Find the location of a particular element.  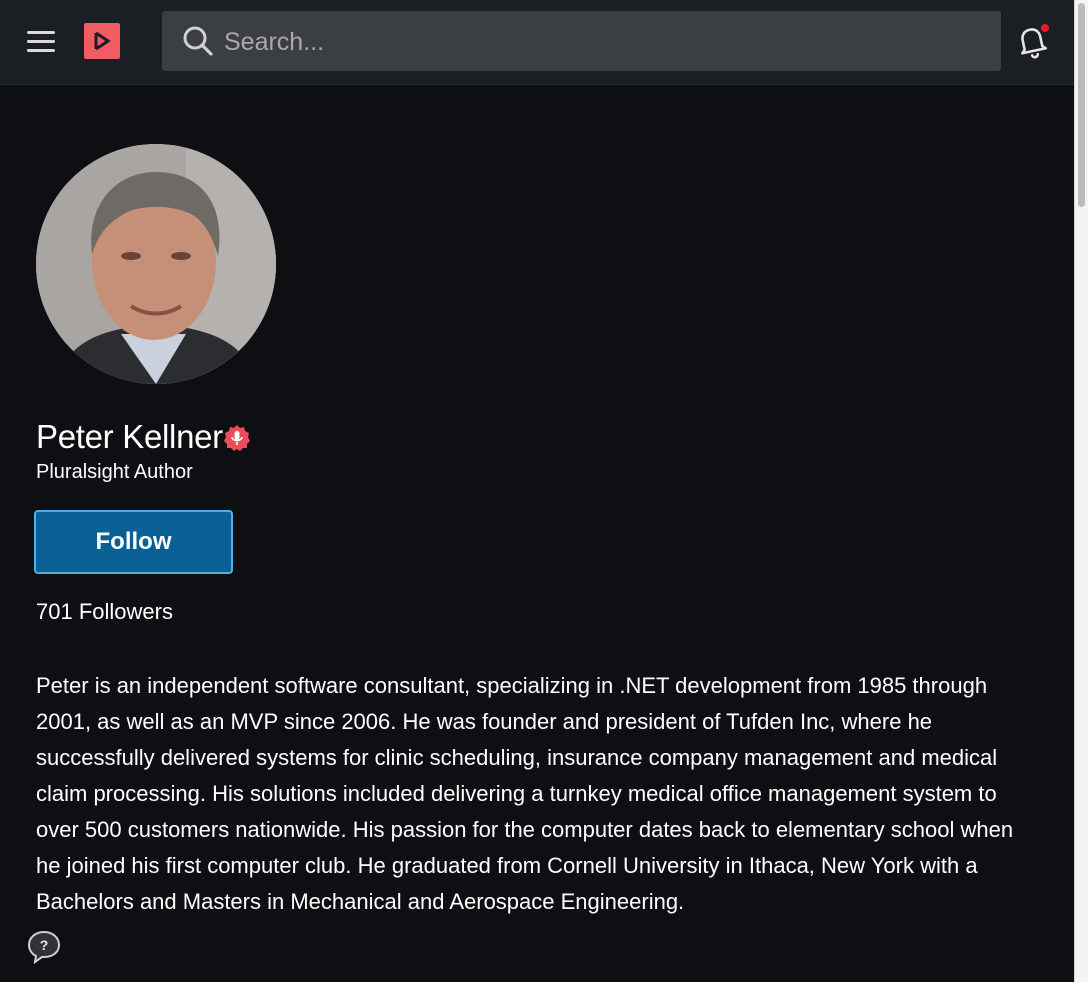

search-icon is located at coordinates (198, 41).